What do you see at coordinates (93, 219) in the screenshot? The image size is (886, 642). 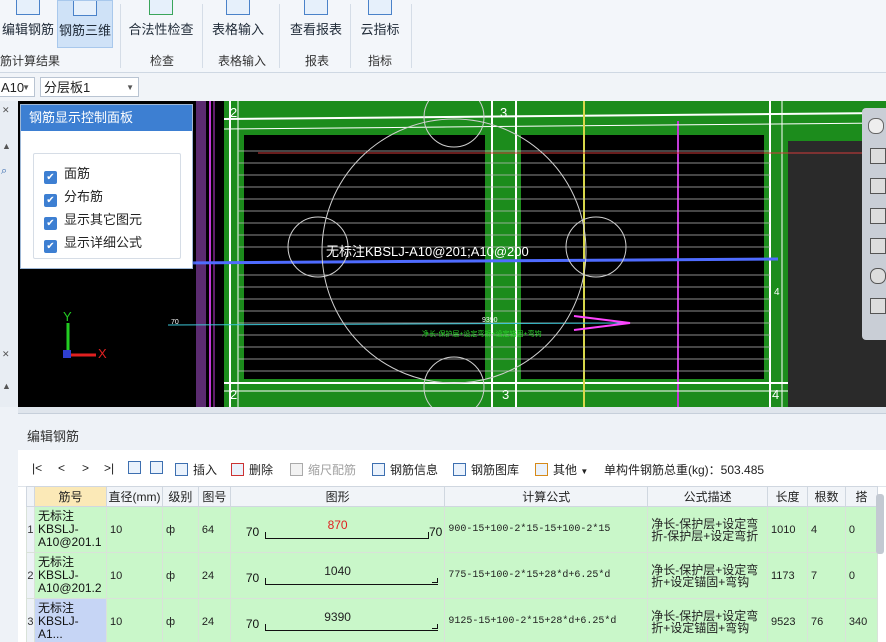 I see `option-show-other-elements: ✔显示其它图元` at bounding box center [93, 219].